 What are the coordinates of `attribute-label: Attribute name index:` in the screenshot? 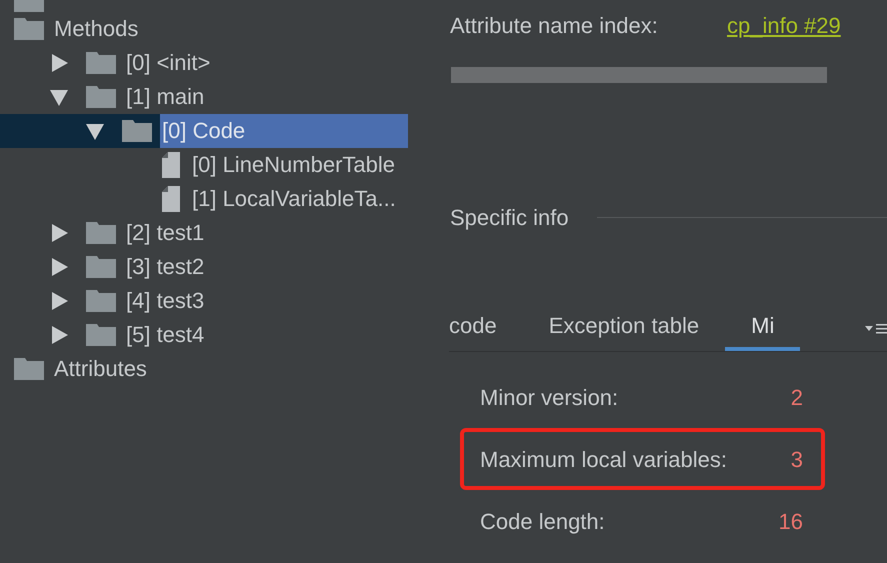 It's located at (554, 26).